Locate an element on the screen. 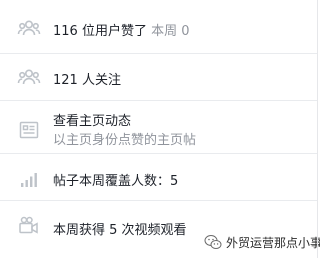  likes-text: 116 位用户赞了 本周 0 is located at coordinates (121, 29).